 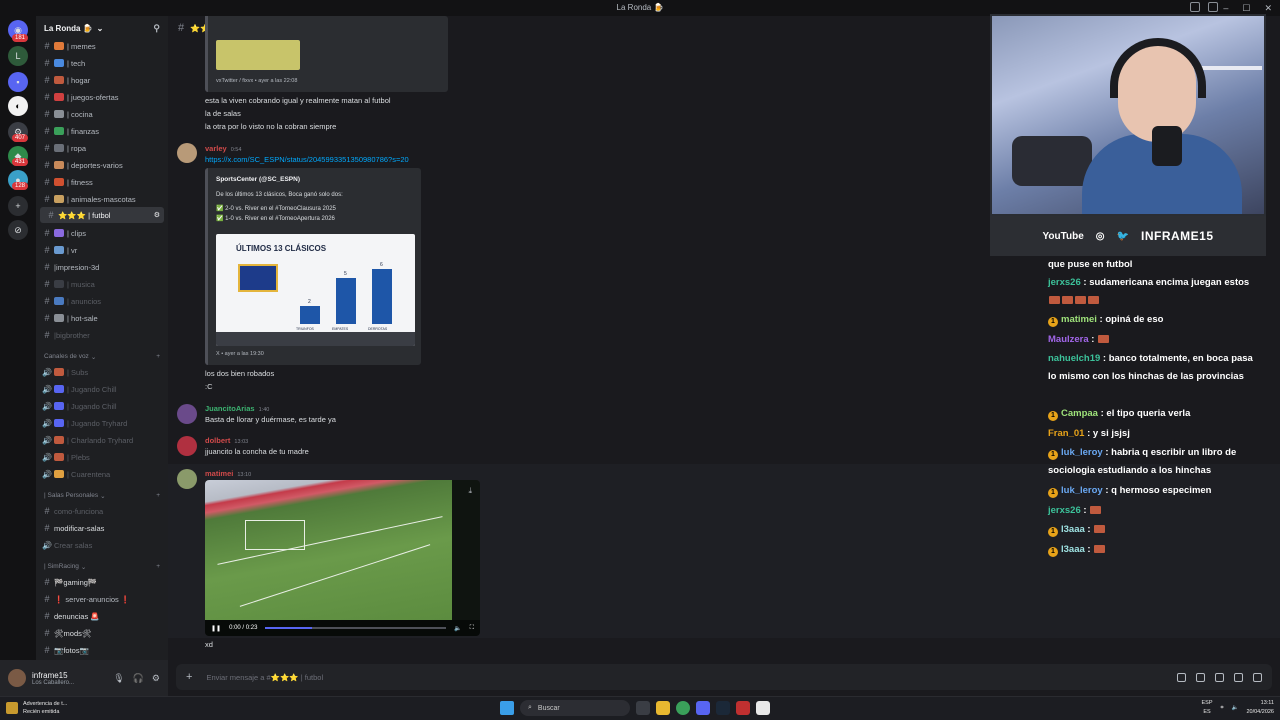 I want to click on windows-start-icon, so click(x=507, y=708).